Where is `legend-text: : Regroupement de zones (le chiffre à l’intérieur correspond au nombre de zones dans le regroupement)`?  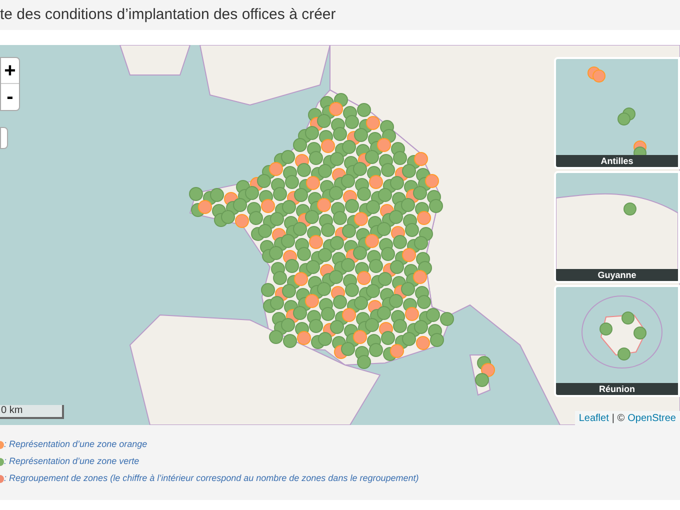
legend-text: : Regroupement de zones (le chiffre à l’intérieur correspond au nombre de zones dans le regroupement) is located at coordinates (211, 479).